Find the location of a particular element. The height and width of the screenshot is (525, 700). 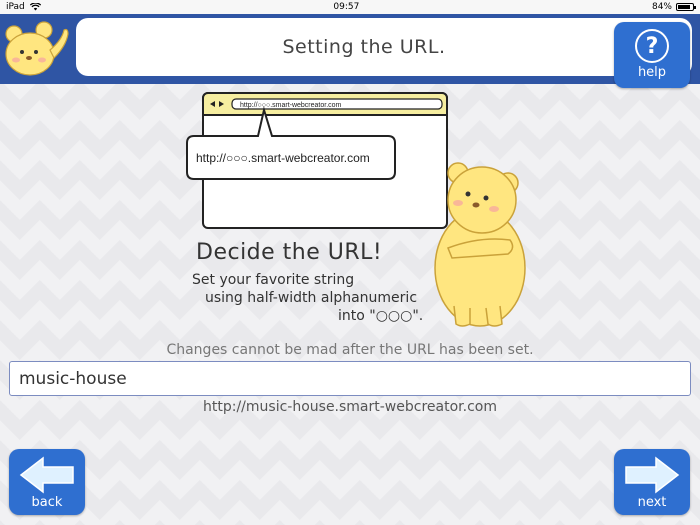

battery-fill is located at coordinates (684, 7).